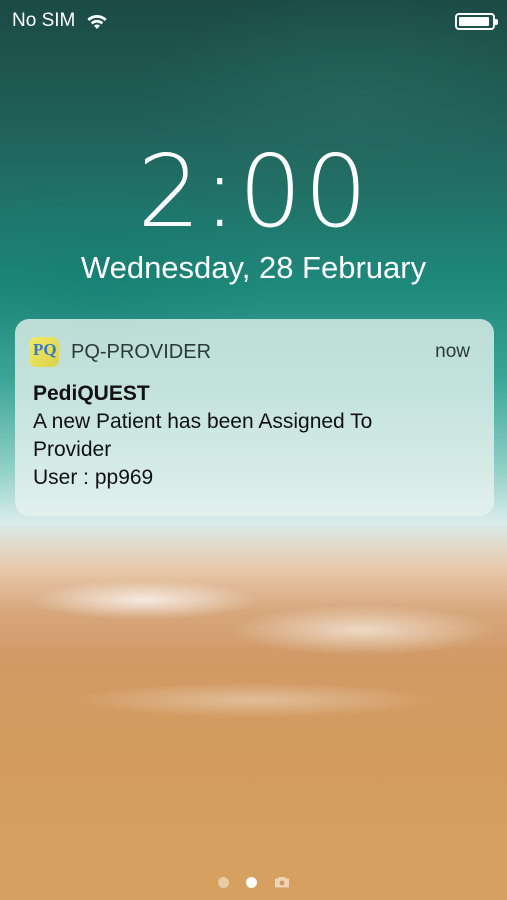 This screenshot has width=507, height=900. I want to click on notification-title: PediQUEST, so click(91, 393).